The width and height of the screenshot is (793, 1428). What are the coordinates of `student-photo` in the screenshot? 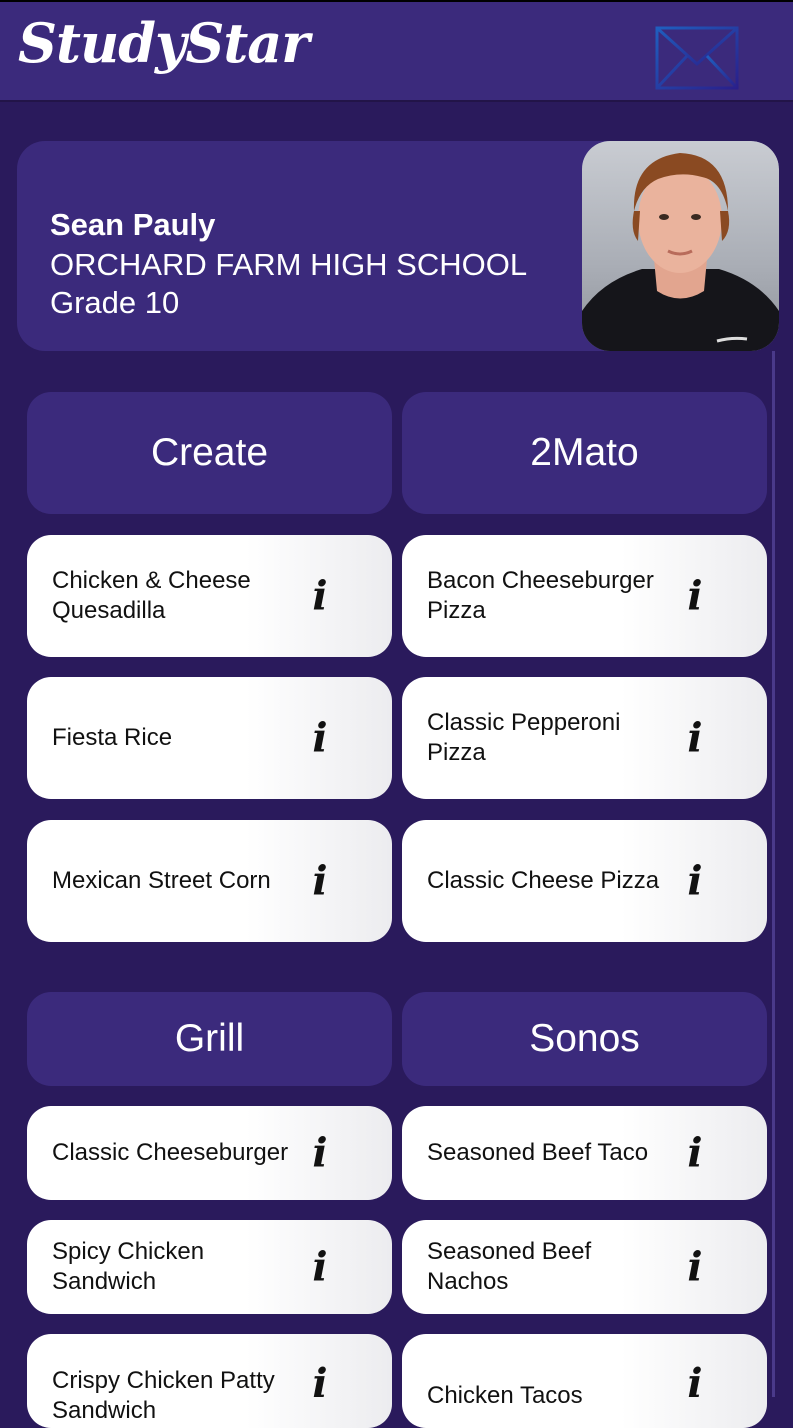 It's located at (680, 246).